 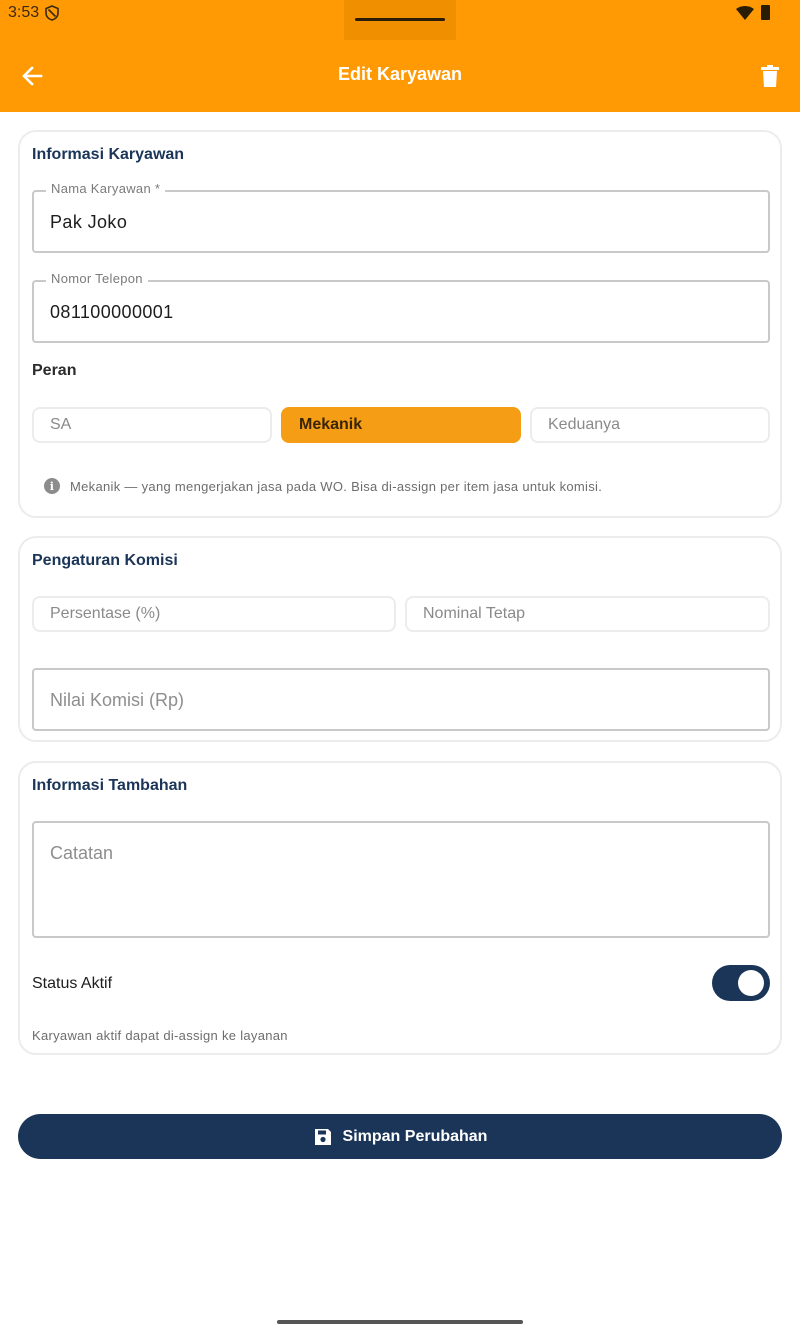 What do you see at coordinates (415, 1136) in the screenshot?
I see `save-button-label: Simpan Perubahan` at bounding box center [415, 1136].